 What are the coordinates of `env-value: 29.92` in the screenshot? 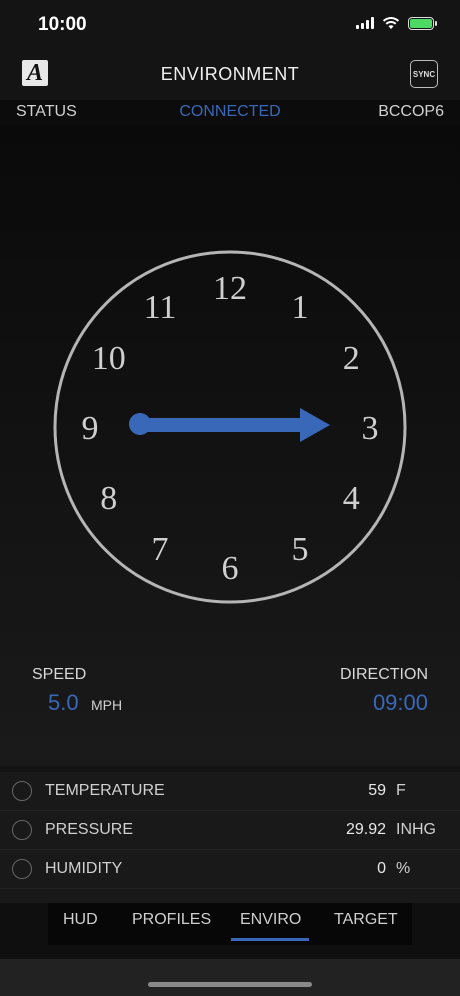 It's located at (366, 830).